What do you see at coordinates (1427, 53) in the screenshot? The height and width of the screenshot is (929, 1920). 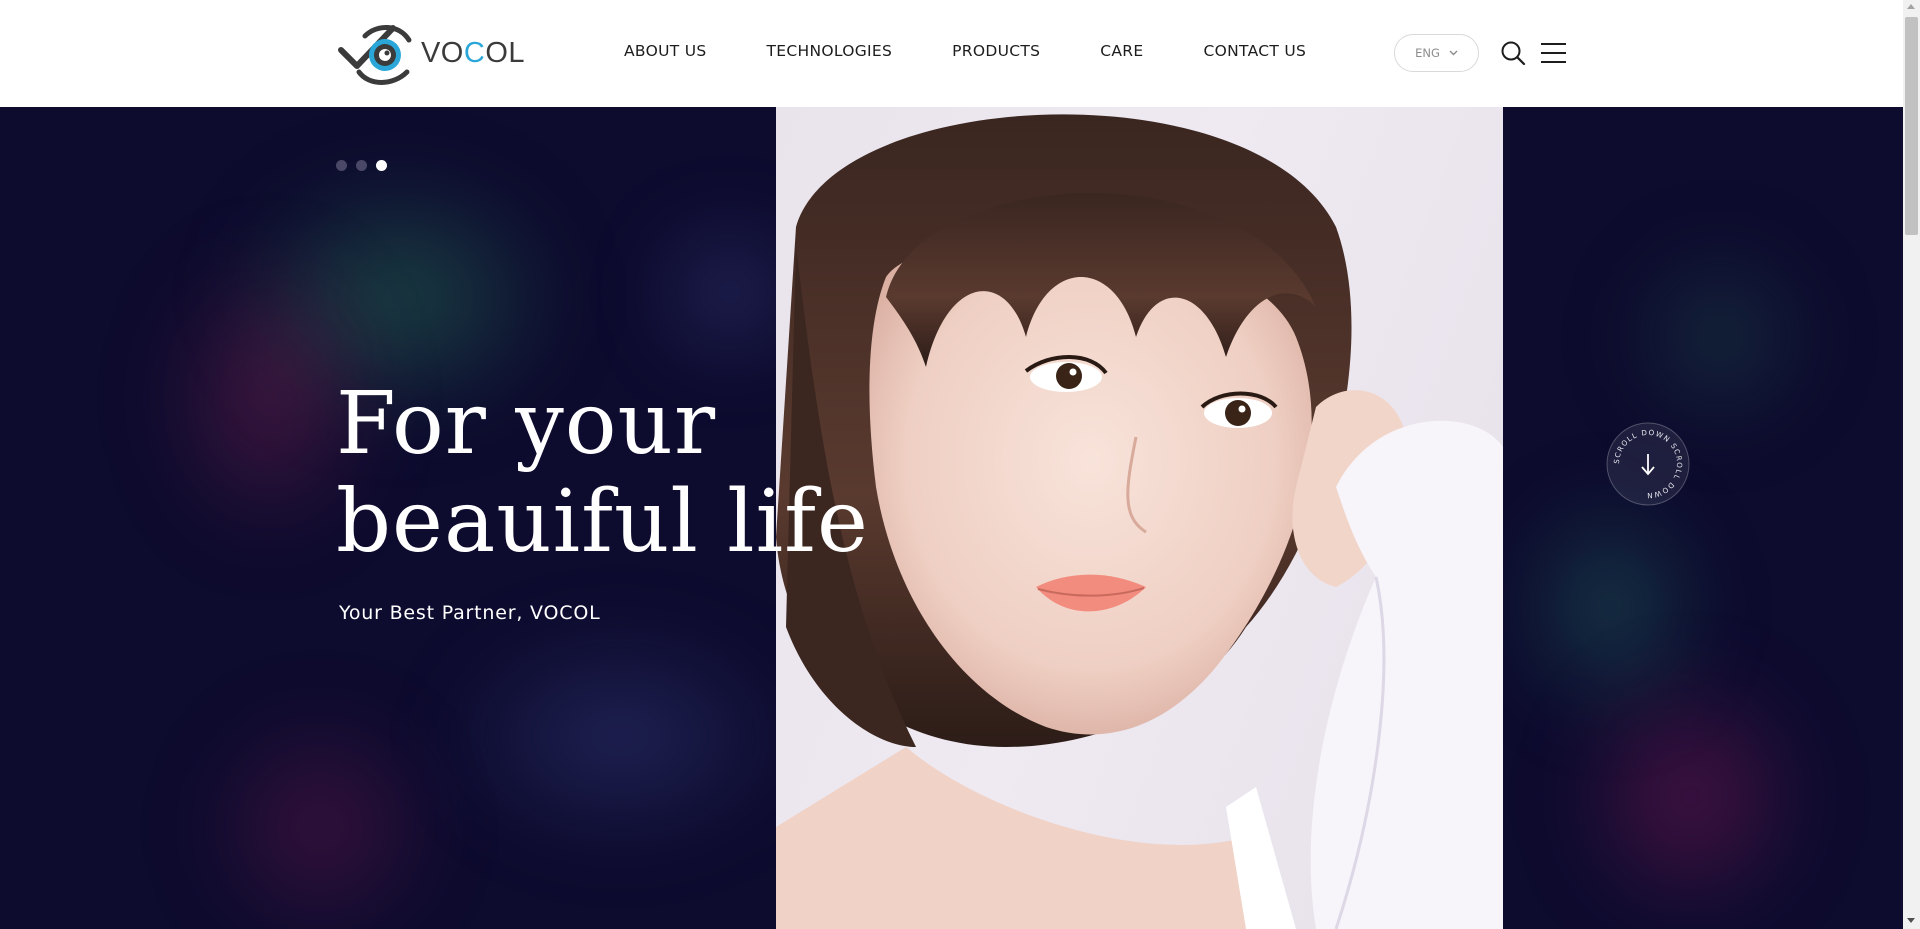 I see `language-label: ENG` at bounding box center [1427, 53].